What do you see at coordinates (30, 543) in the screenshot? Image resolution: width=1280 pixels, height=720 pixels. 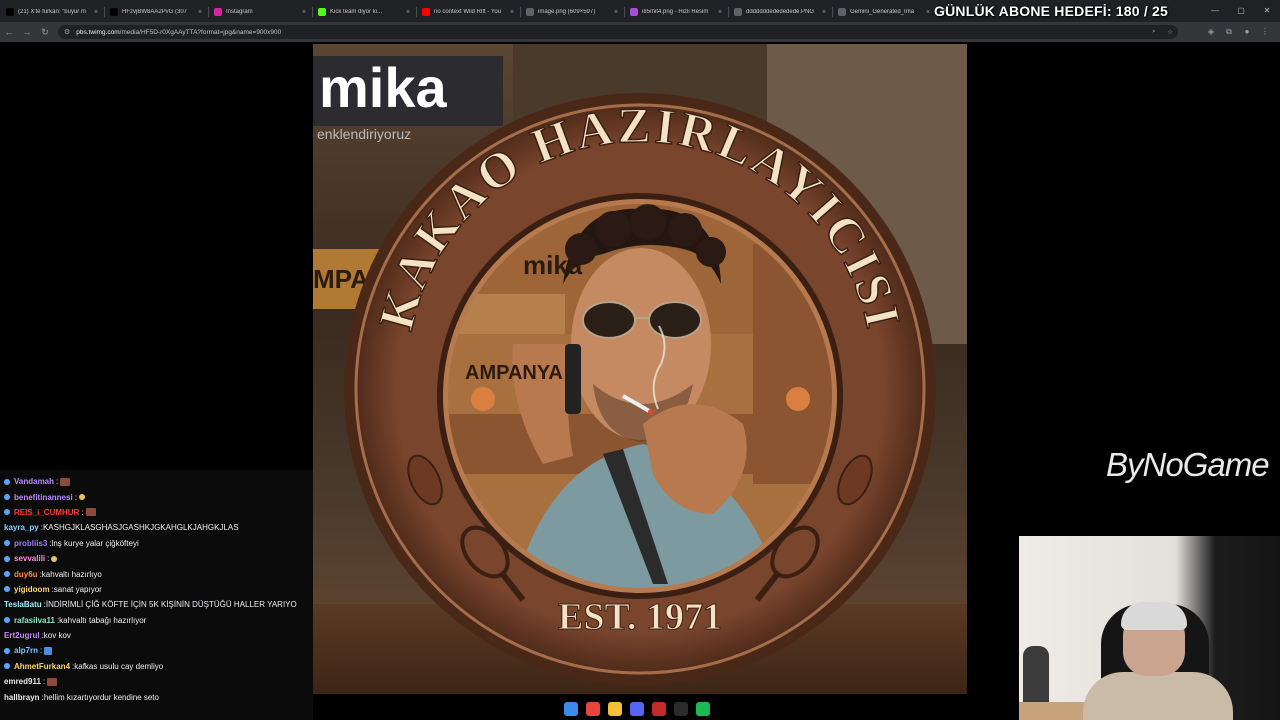 I see `chat-username: probliis3` at bounding box center [30, 543].